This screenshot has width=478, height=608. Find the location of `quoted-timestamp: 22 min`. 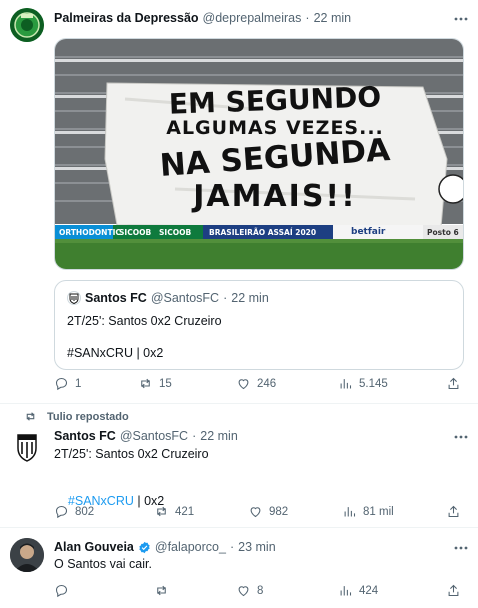

quoted-timestamp: 22 min is located at coordinates (250, 298).